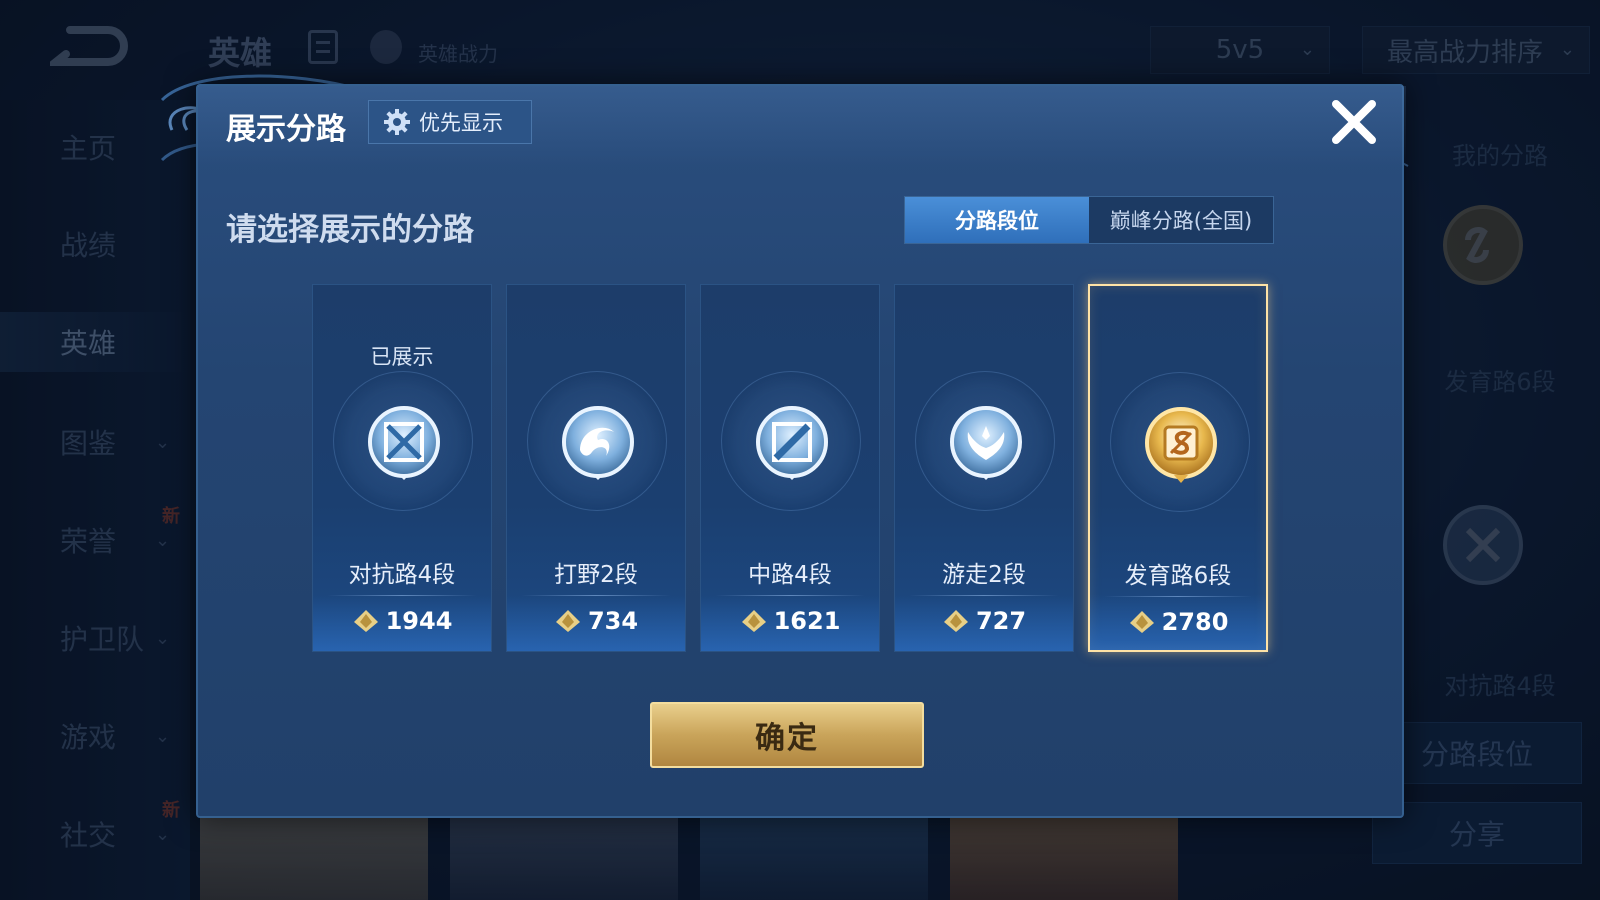  I want to click on lane-score-value: 2780, so click(1195, 622).